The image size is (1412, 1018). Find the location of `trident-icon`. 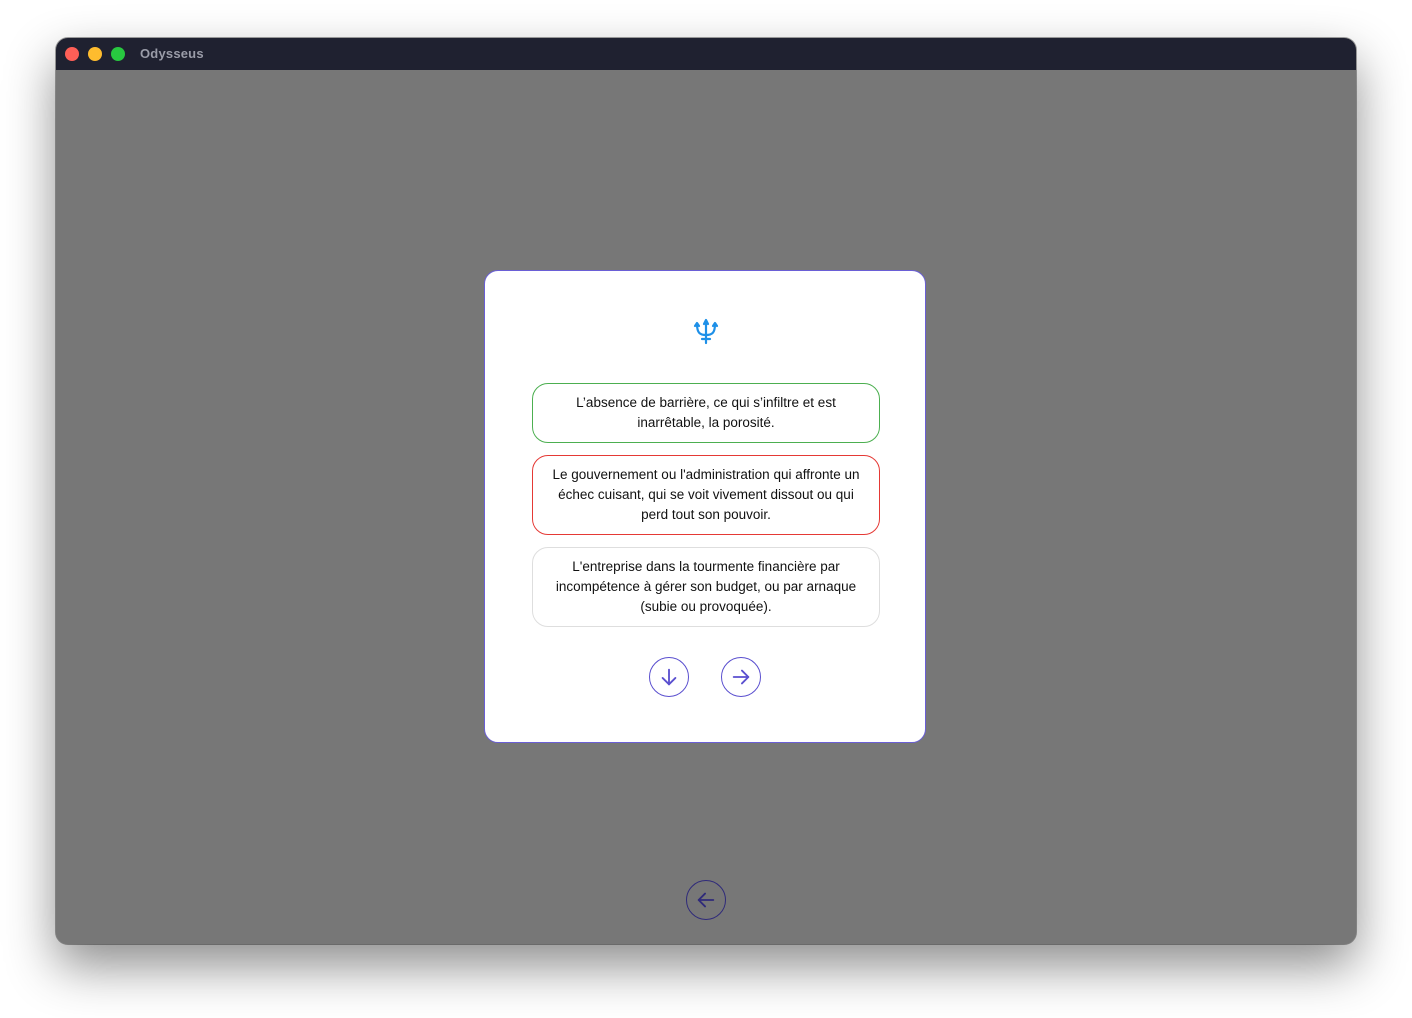

trident-icon is located at coordinates (706, 331).